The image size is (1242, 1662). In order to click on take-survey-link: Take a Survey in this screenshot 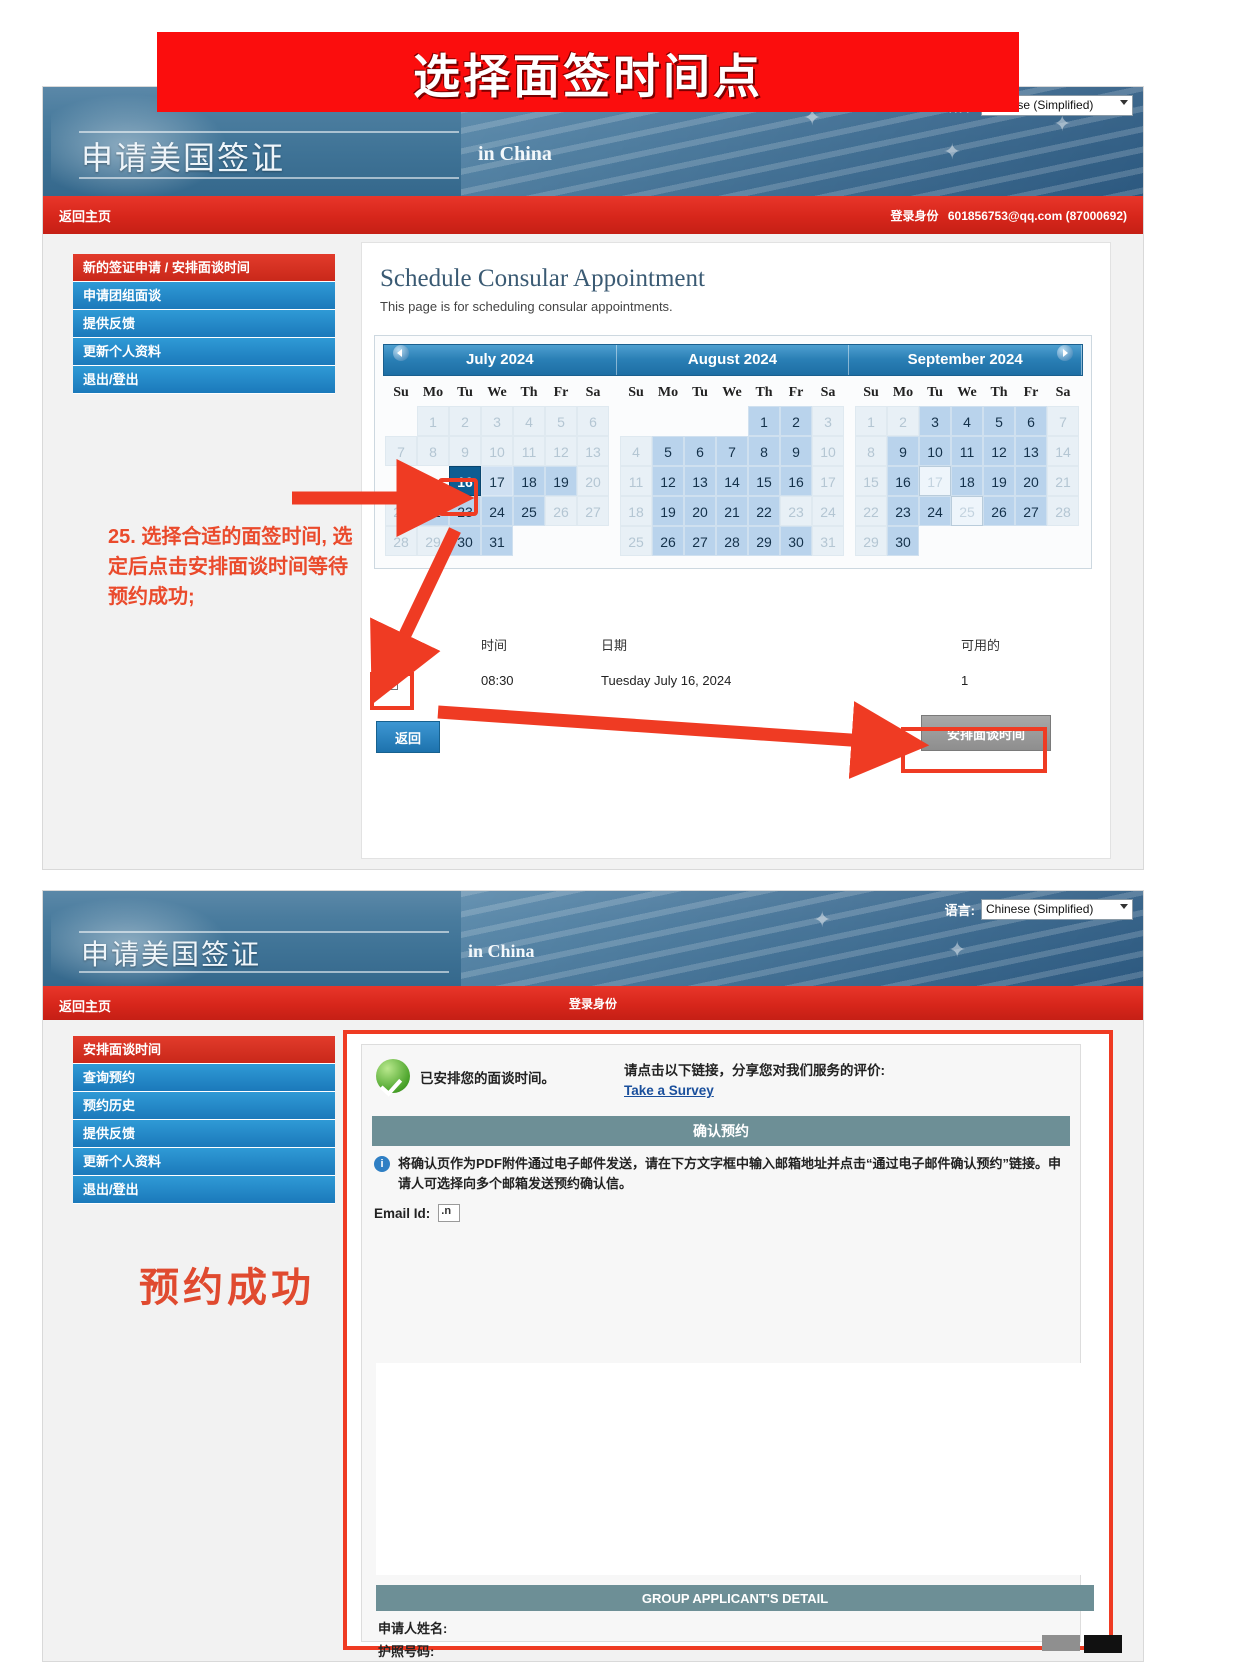, I will do `click(669, 1090)`.